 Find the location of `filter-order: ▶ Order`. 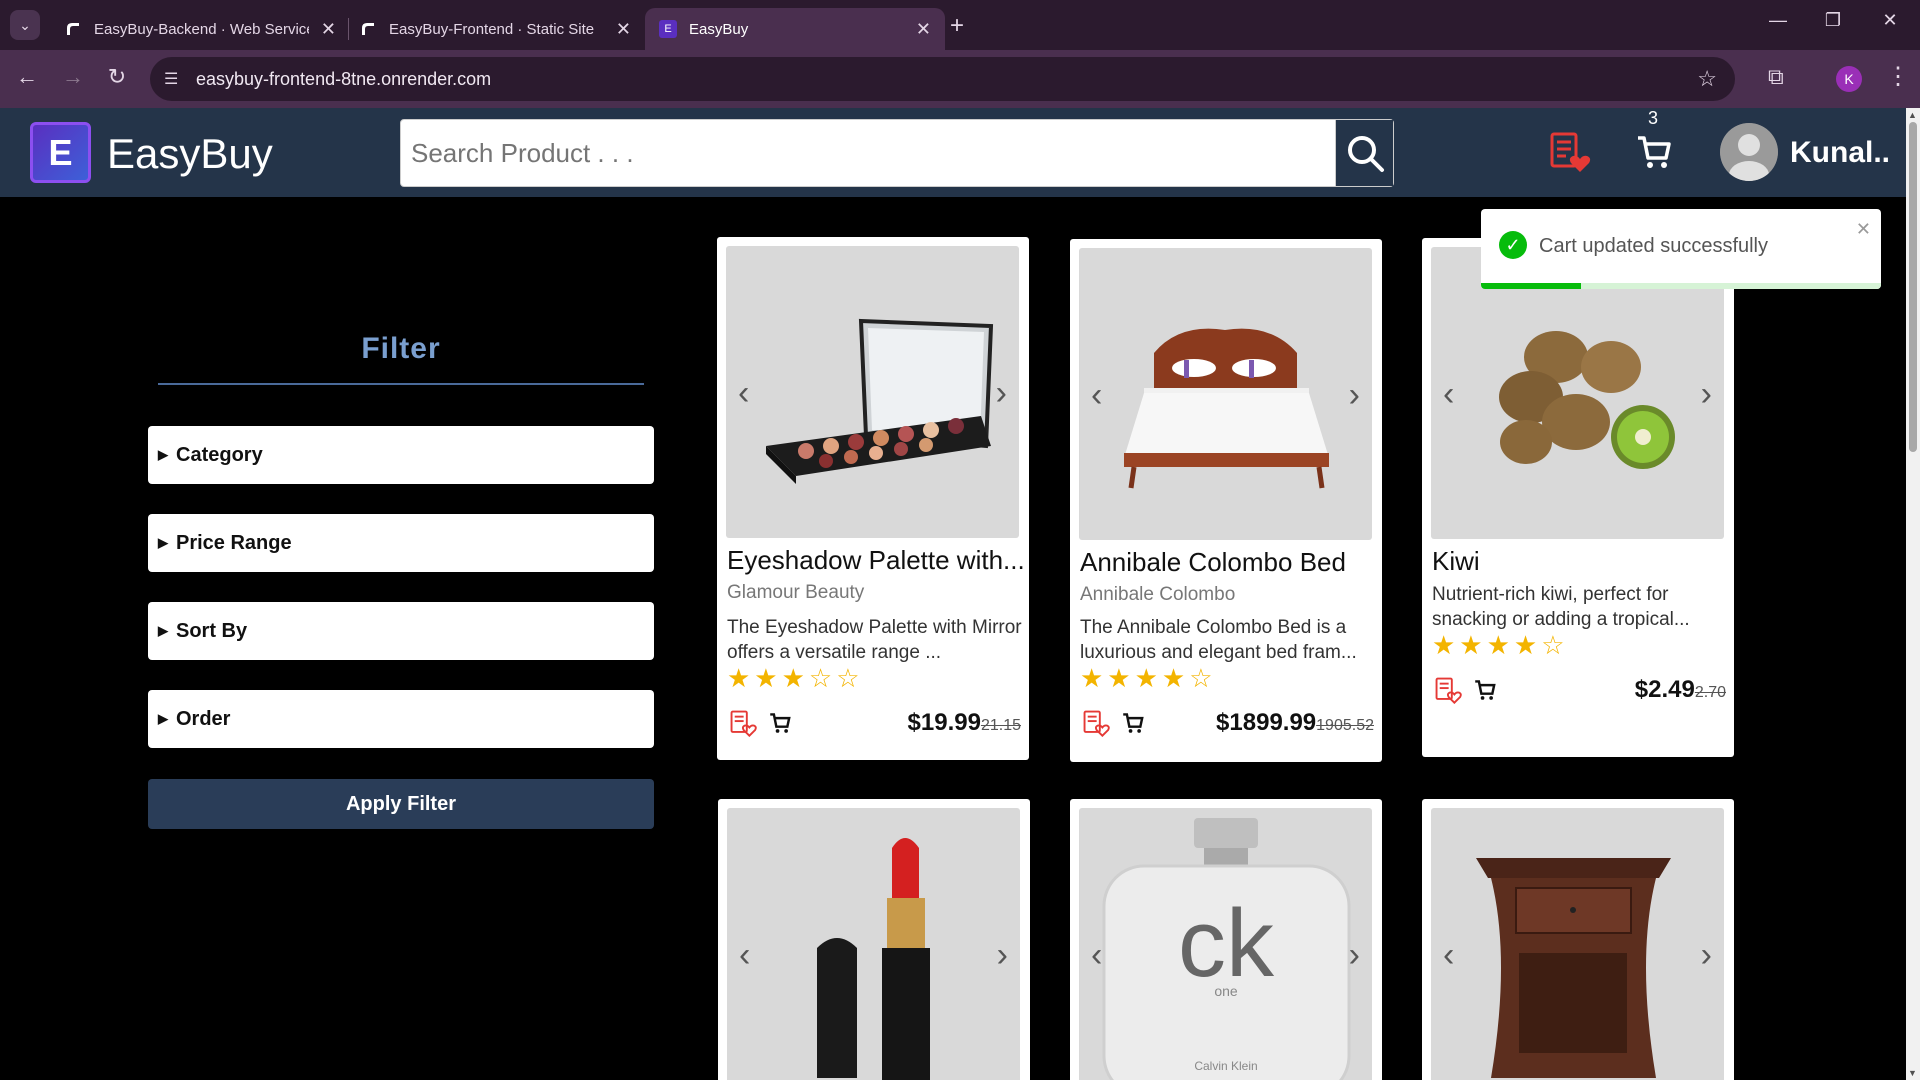

filter-order: ▶ Order is located at coordinates (401, 719).